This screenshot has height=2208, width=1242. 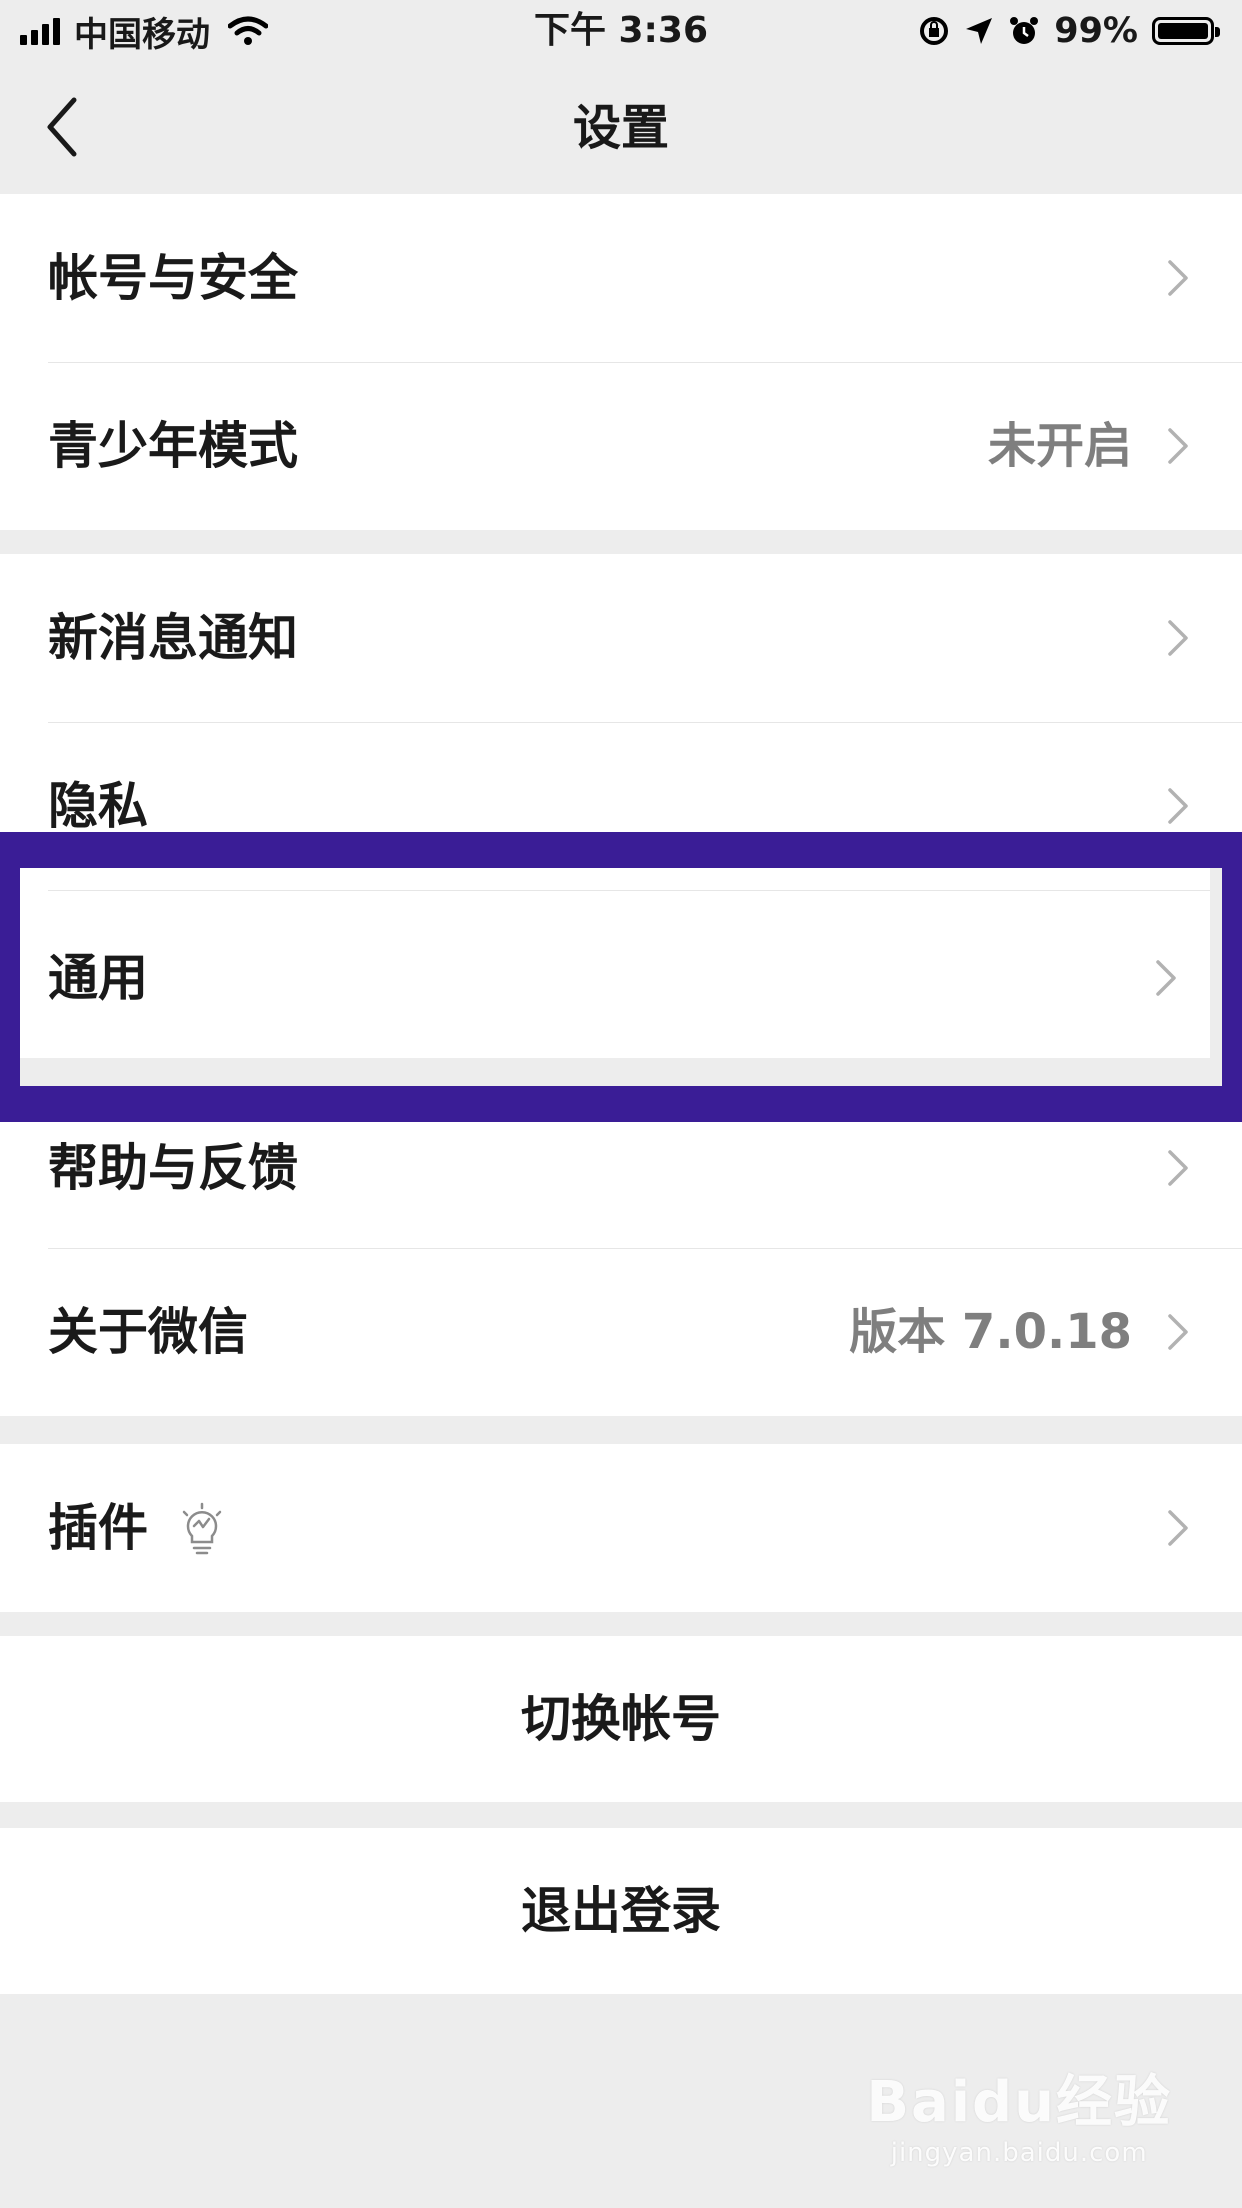 What do you see at coordinates (629, 890) in the screenshot?
I see `row-divider` at bounding box center [629, 890].